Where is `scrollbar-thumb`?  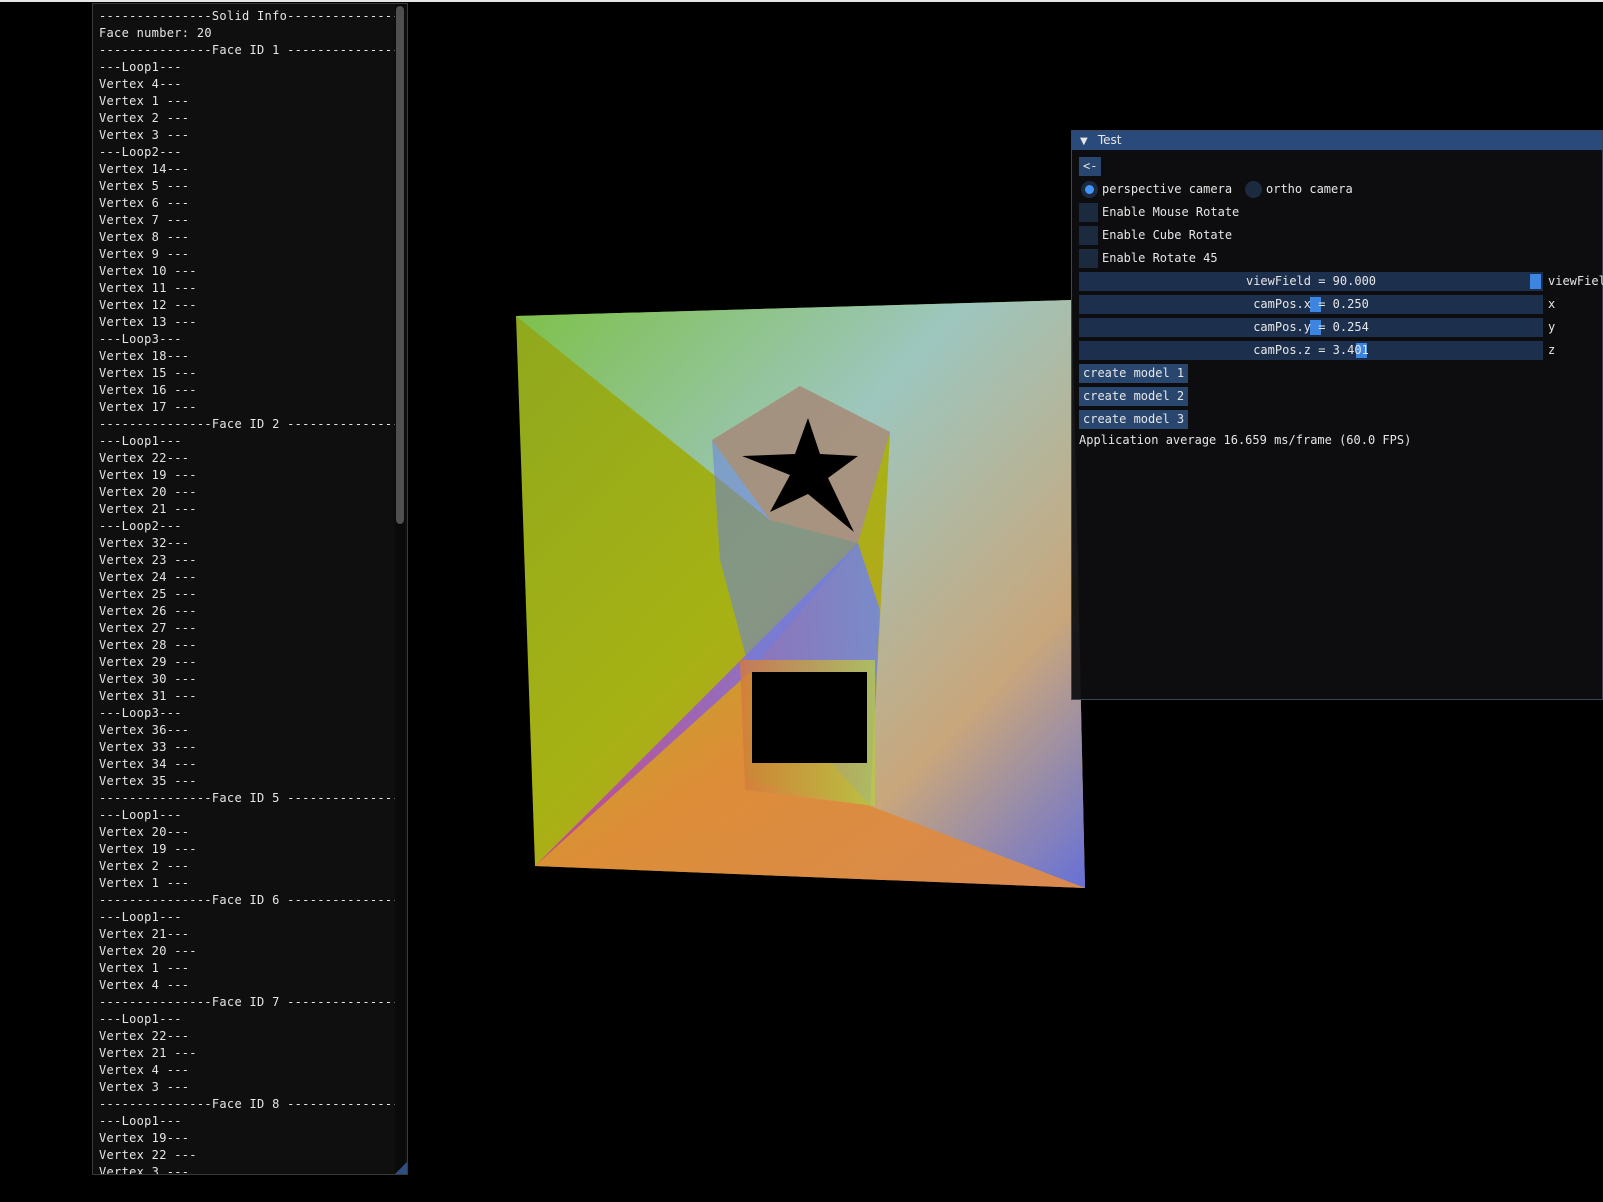
scrollbar-thumb is located at coordinates (400, 265).